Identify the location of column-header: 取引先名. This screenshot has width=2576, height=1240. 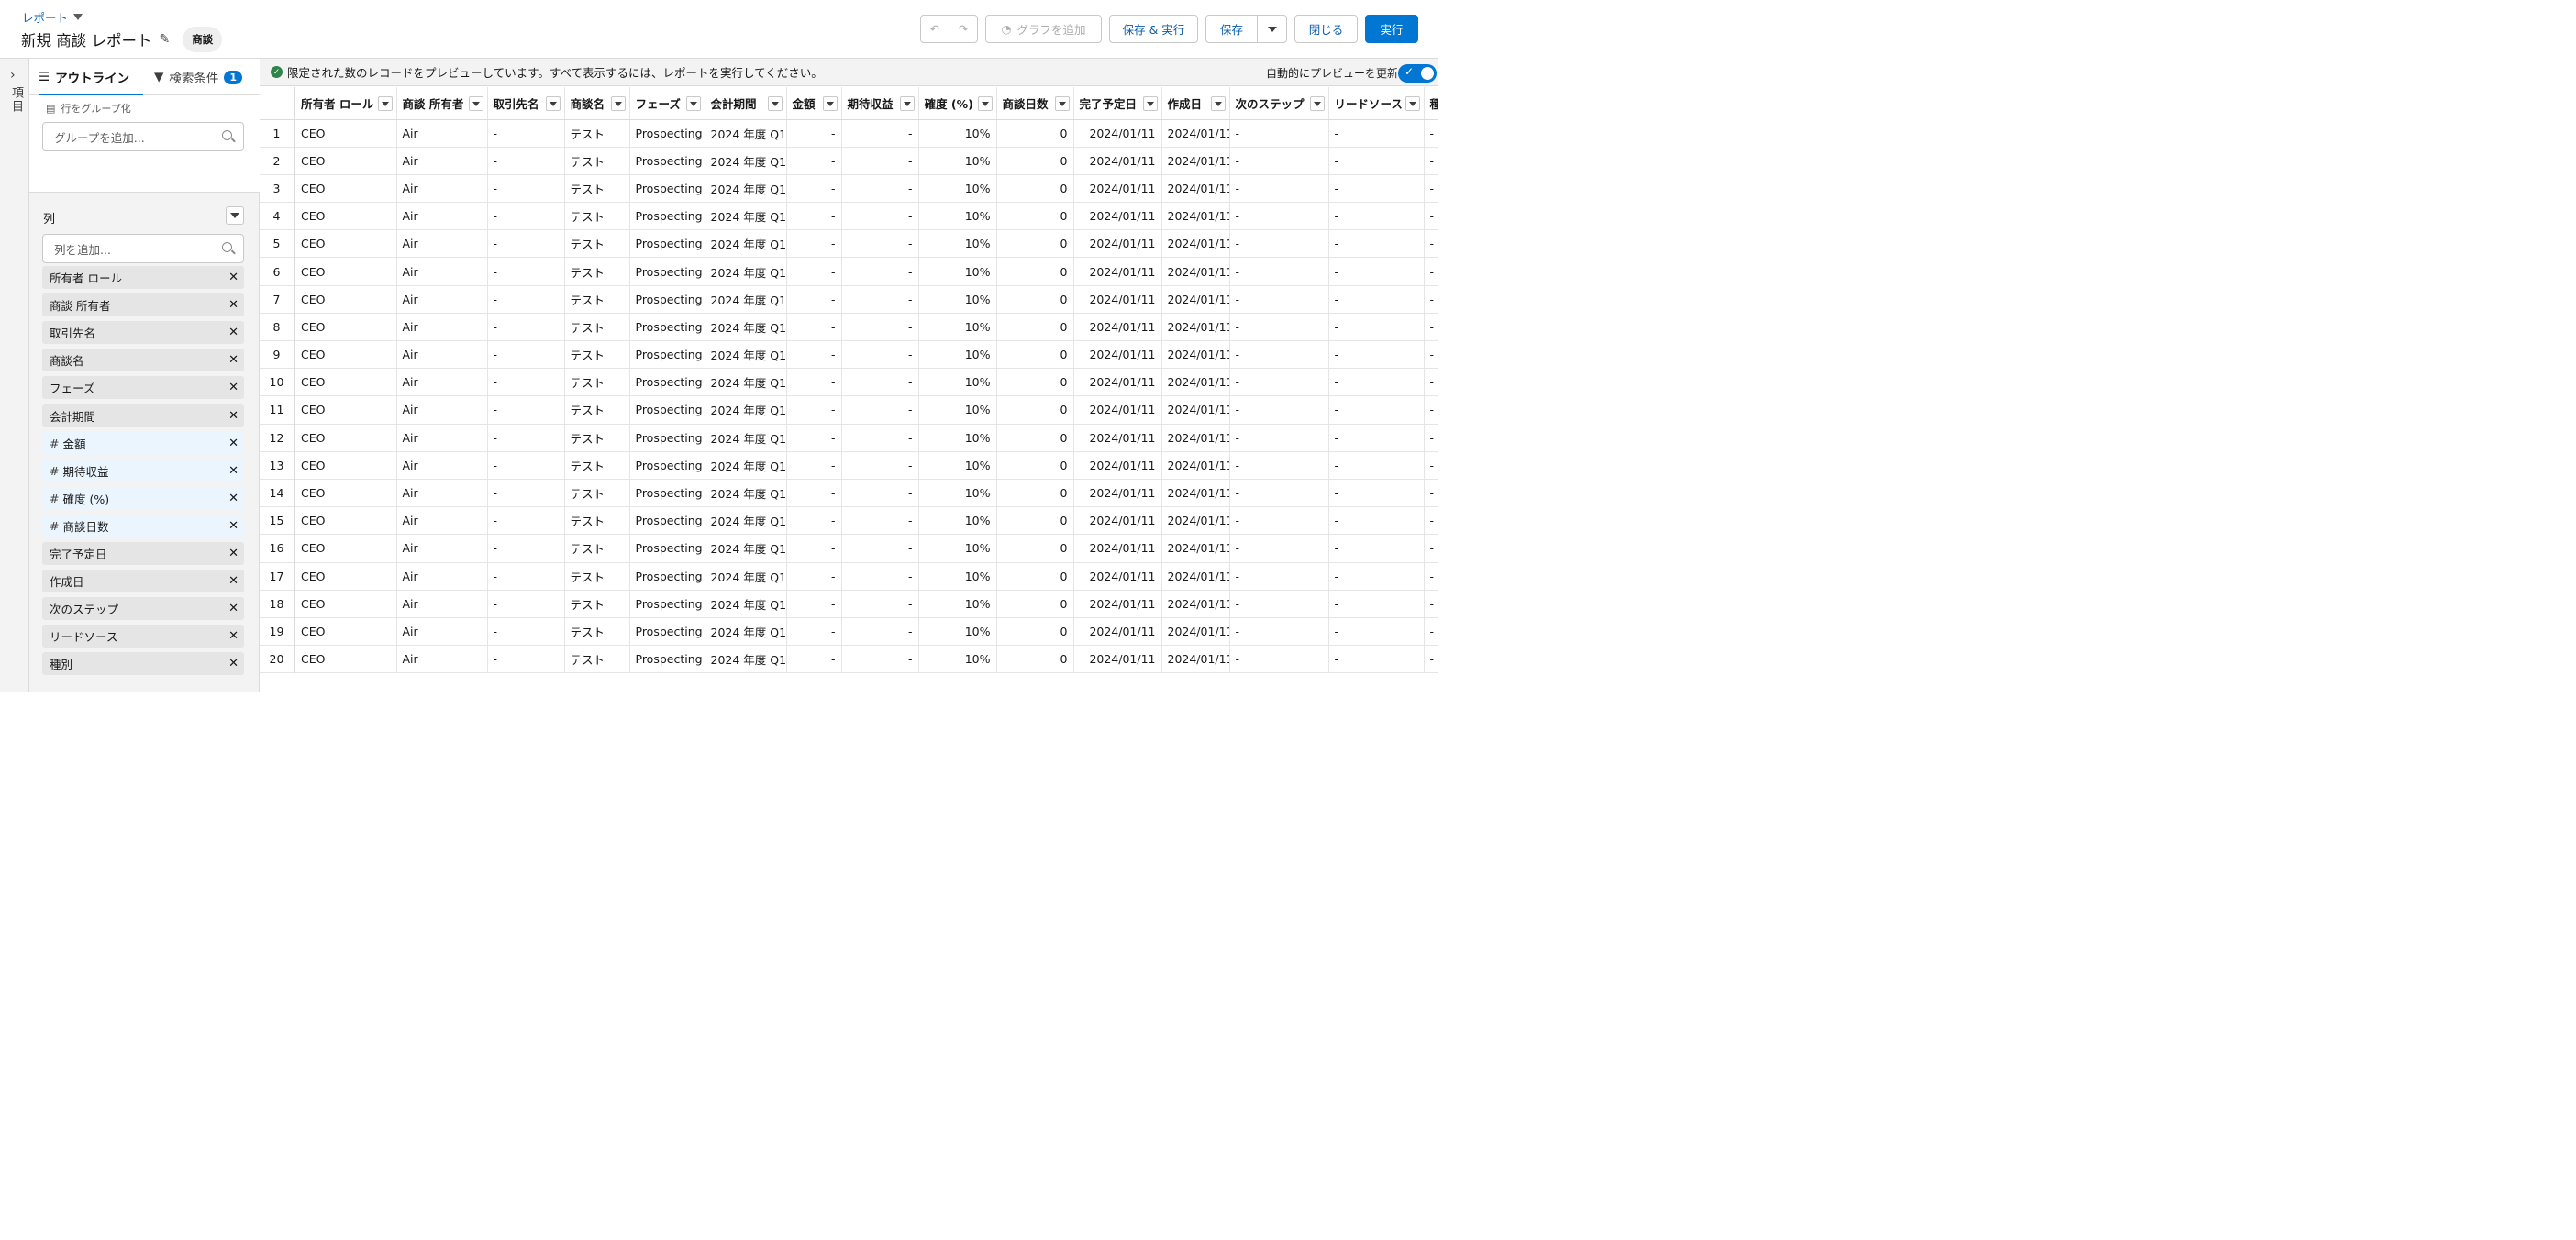
(526, 103).